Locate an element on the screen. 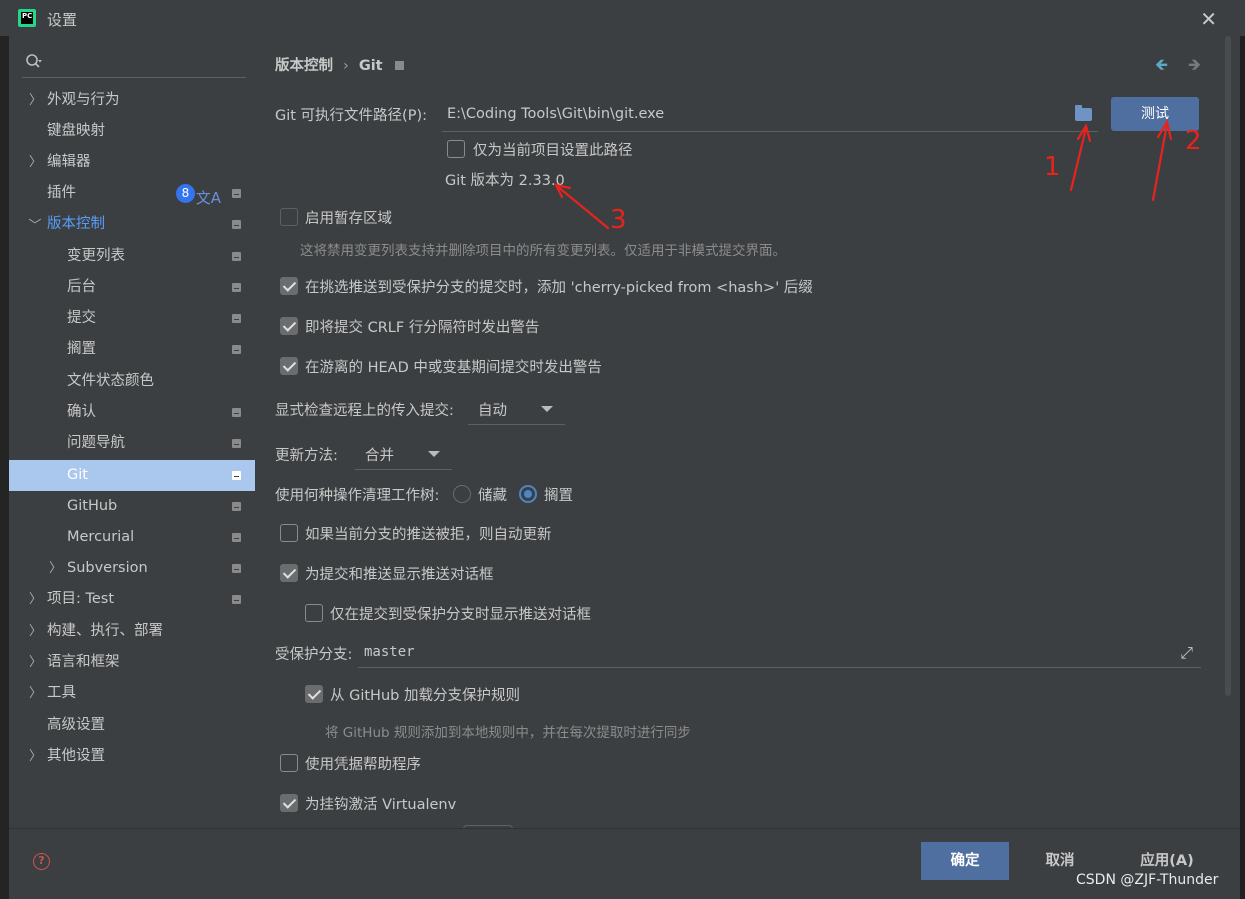 This screenshot has height=899, width=1245. incoming-commits-dropdown: 自动 is located at coordinates (516, 409).